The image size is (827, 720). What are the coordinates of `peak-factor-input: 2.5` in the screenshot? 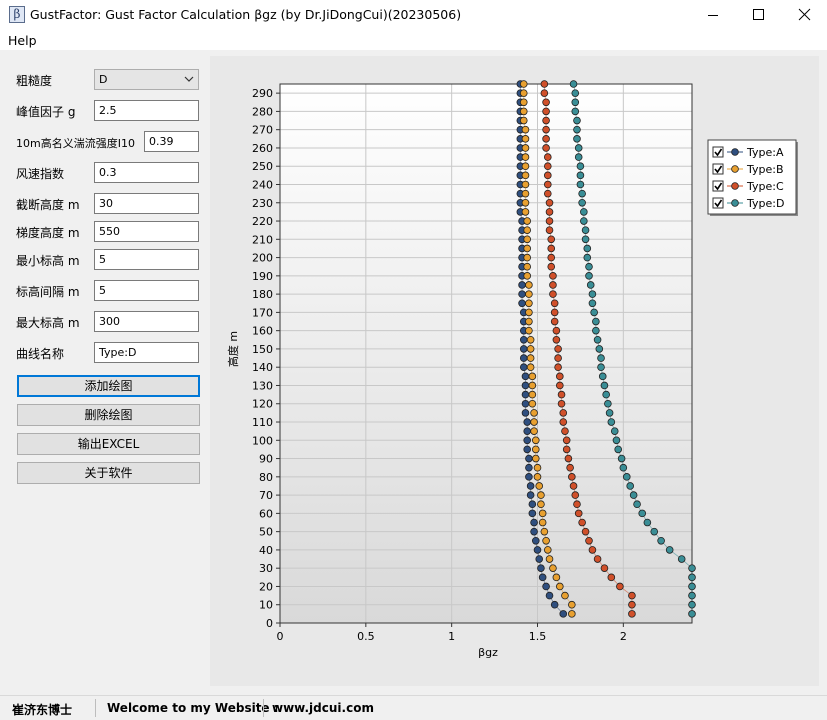 It's located at (146, 110).